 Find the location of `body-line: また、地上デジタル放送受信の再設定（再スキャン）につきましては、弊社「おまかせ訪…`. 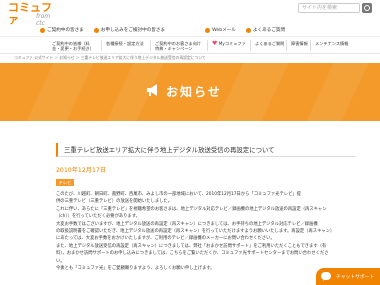

body-line: また、地上デジタル放送受信の再設定（再スキャン）につきましては、弊社「おまかせ訪… is located at coordinates (191, 246).